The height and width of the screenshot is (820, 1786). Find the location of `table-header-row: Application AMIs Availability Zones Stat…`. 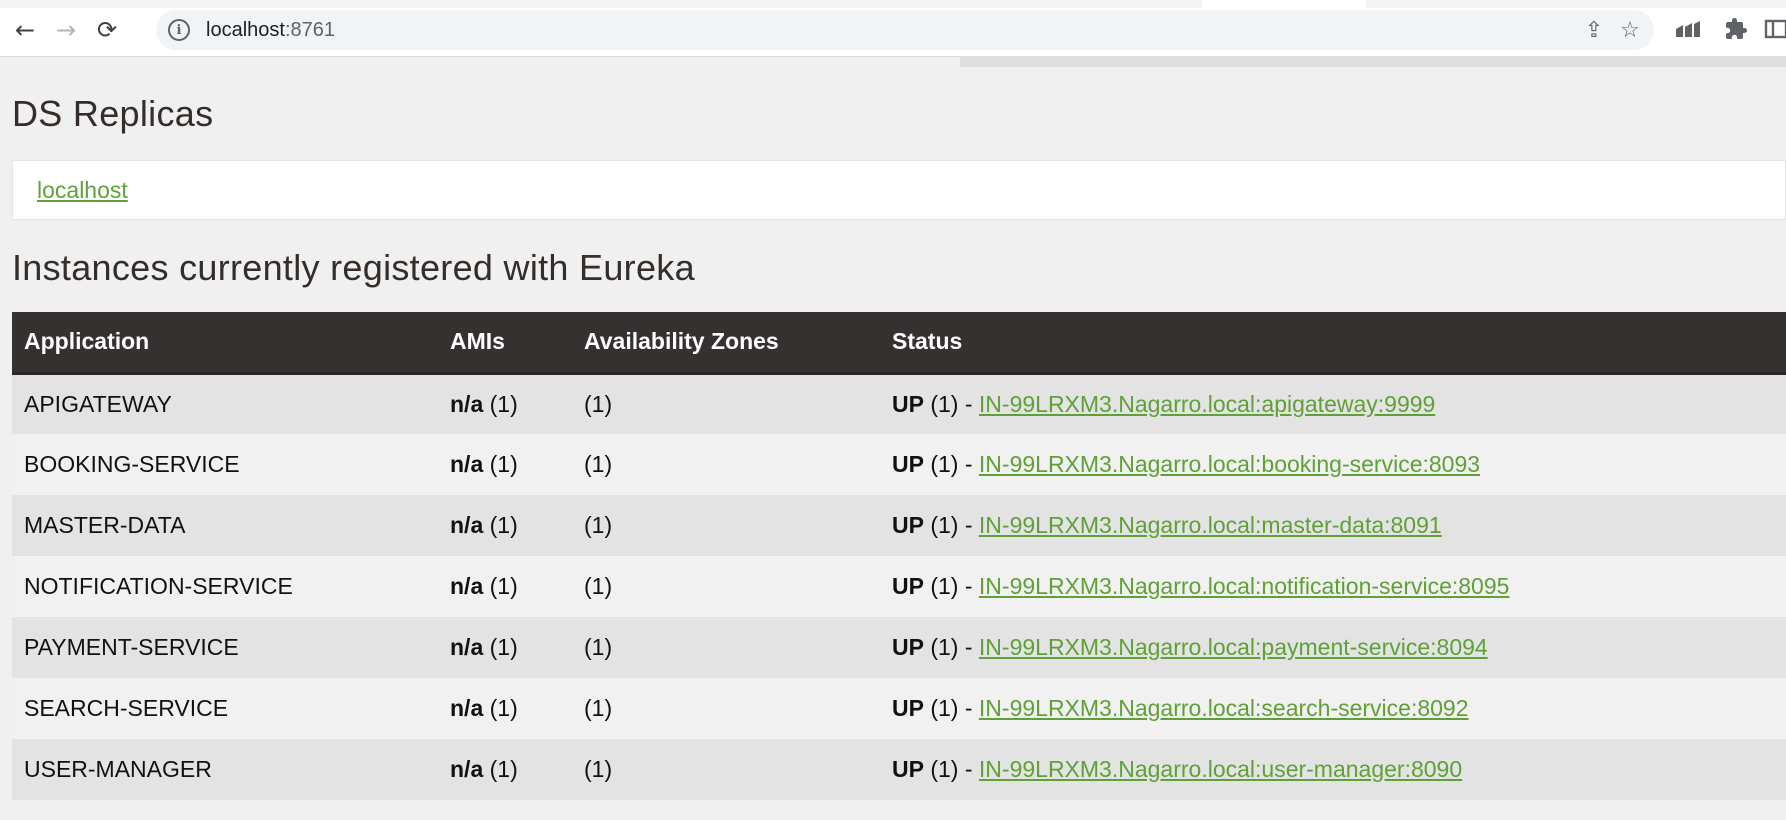

table-header-row: Application AMIs Availability Zones Stat… is located at coordinates (899, 343).